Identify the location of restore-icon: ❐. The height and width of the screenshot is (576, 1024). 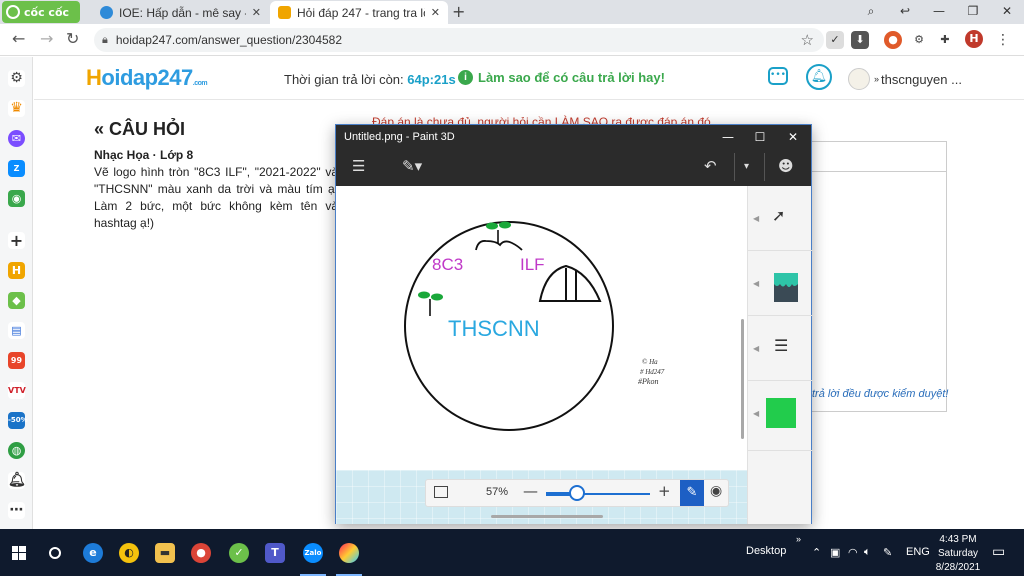
(973, 12).